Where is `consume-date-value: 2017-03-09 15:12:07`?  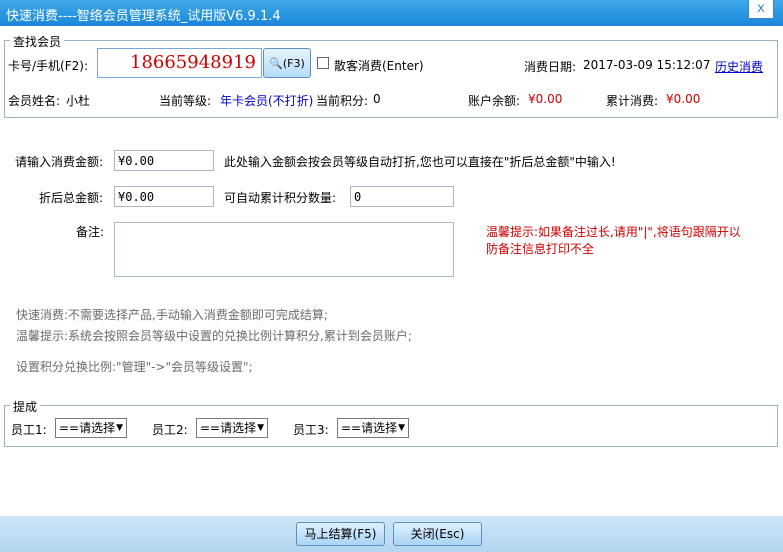
consume-date-value: 2017-03-09 15:12:07 is located at coordinates (647, 65).